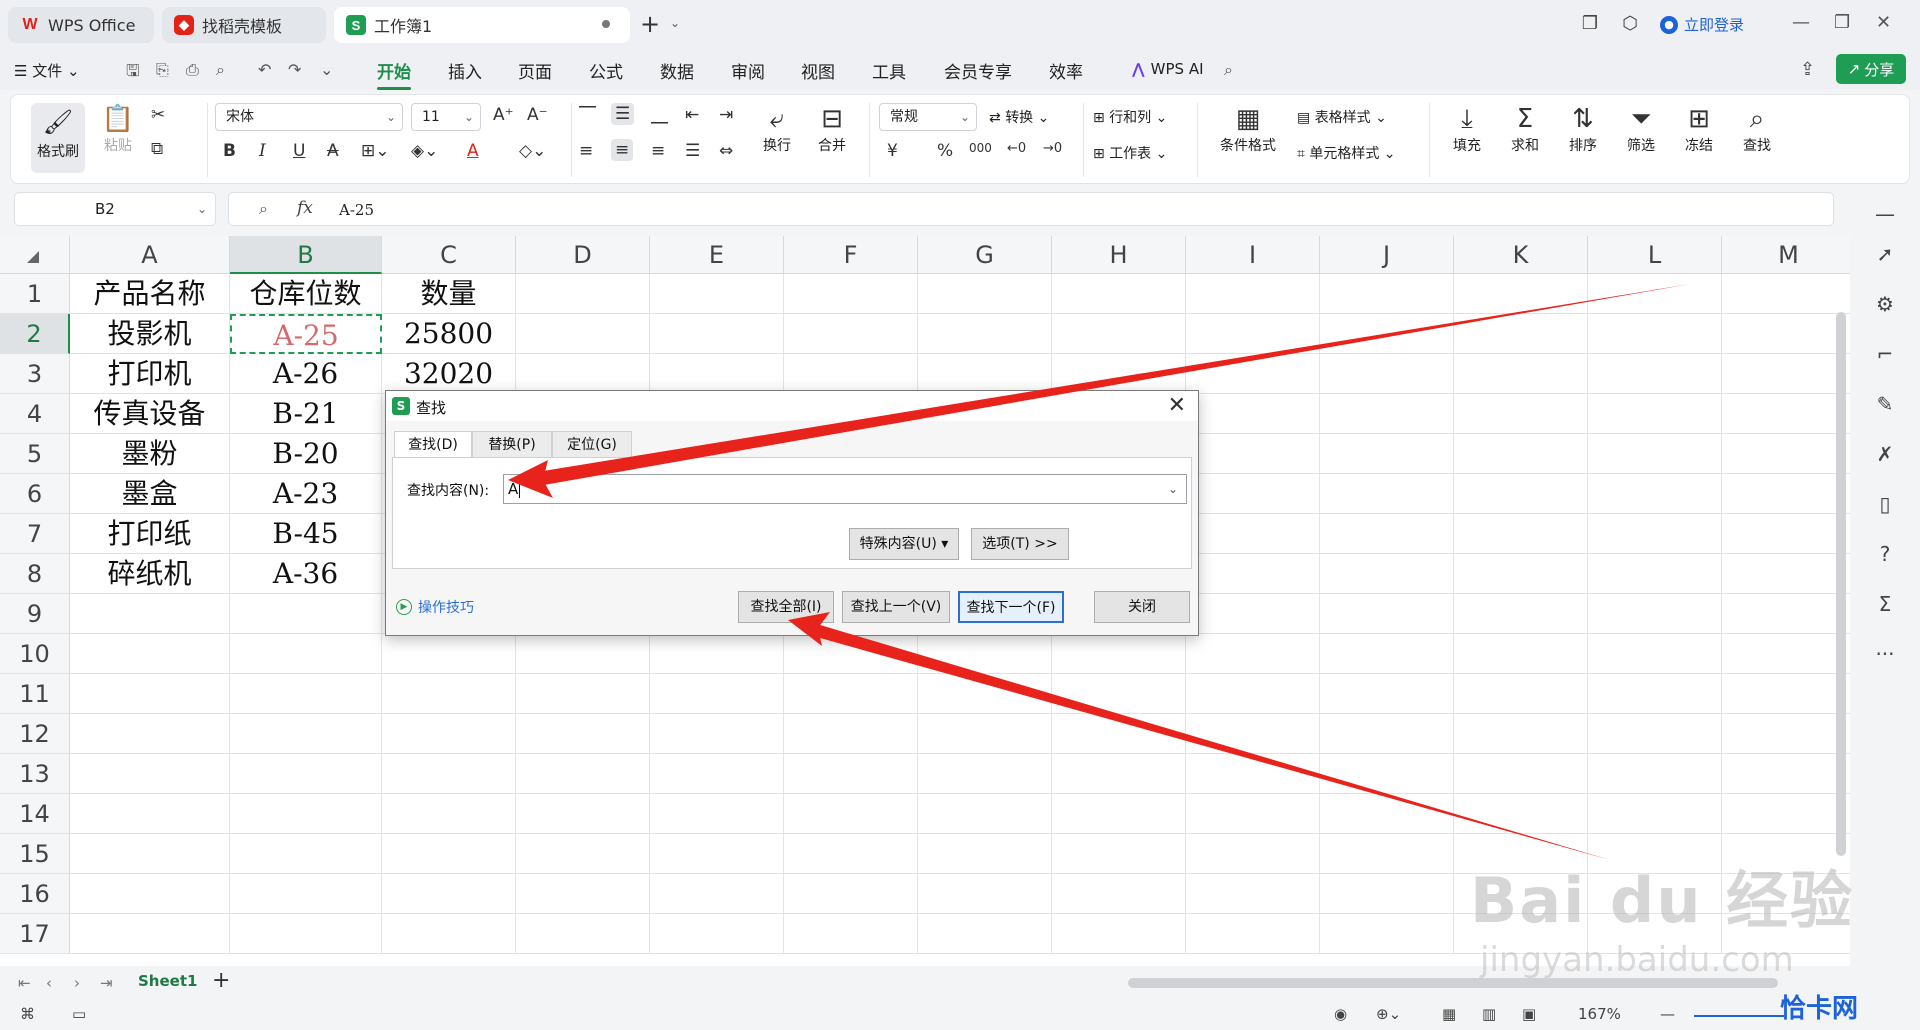 The image size is (1920, 1030). Describe the element at coordinates (35, 934) in the screenshot. I see `row-header-17: 17` at that location.